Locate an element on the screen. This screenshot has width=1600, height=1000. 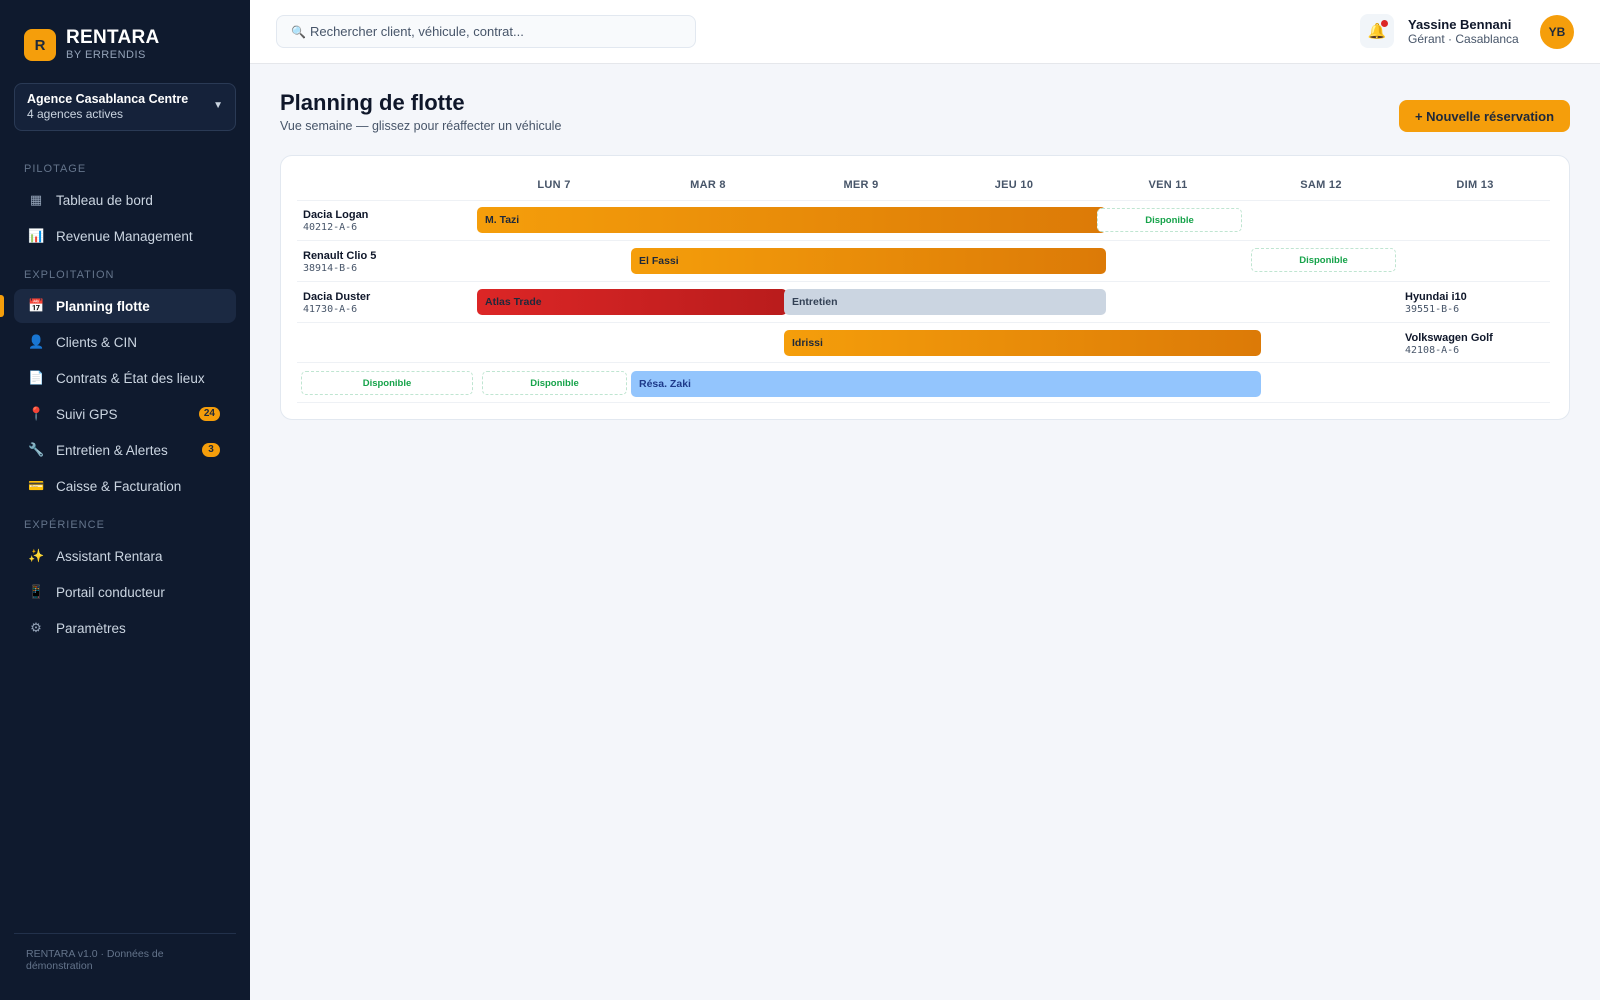
user-role: Gérant · Casablanca is located at coordinates (1463, 39).